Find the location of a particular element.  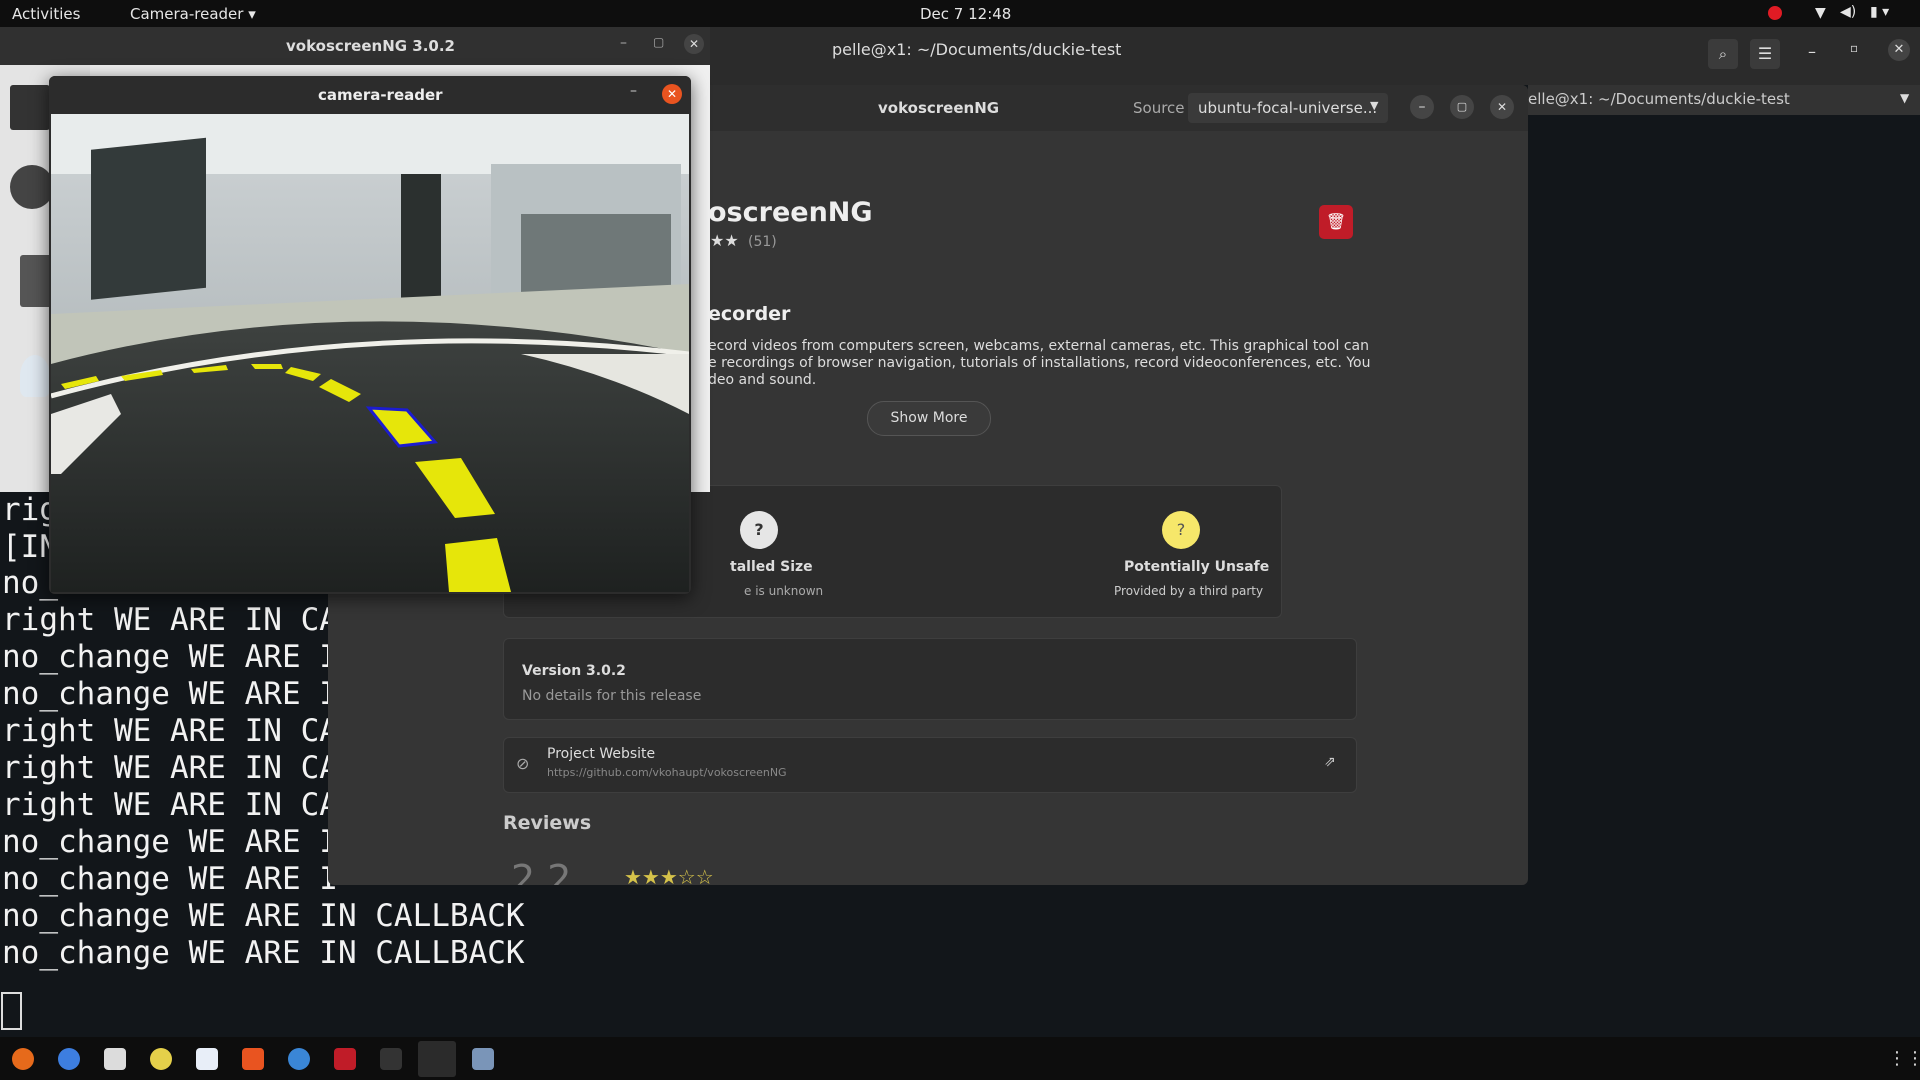

software-title: vokoscreenNG is located at coordinates (939, 108).